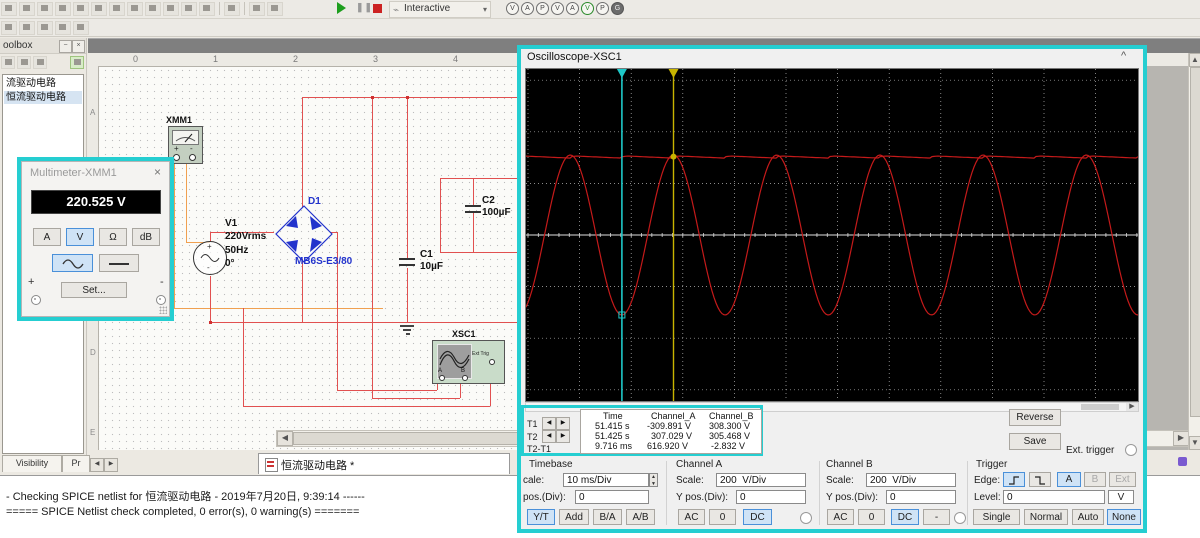 Image resolution: width=1200 pixels, height=538 pixels. What do you see at coordinates (1194, 251) in the screenshot?
I see `canvas-vertical-scrollbar: ▲ ▼` at bounding box center [1194, 251].